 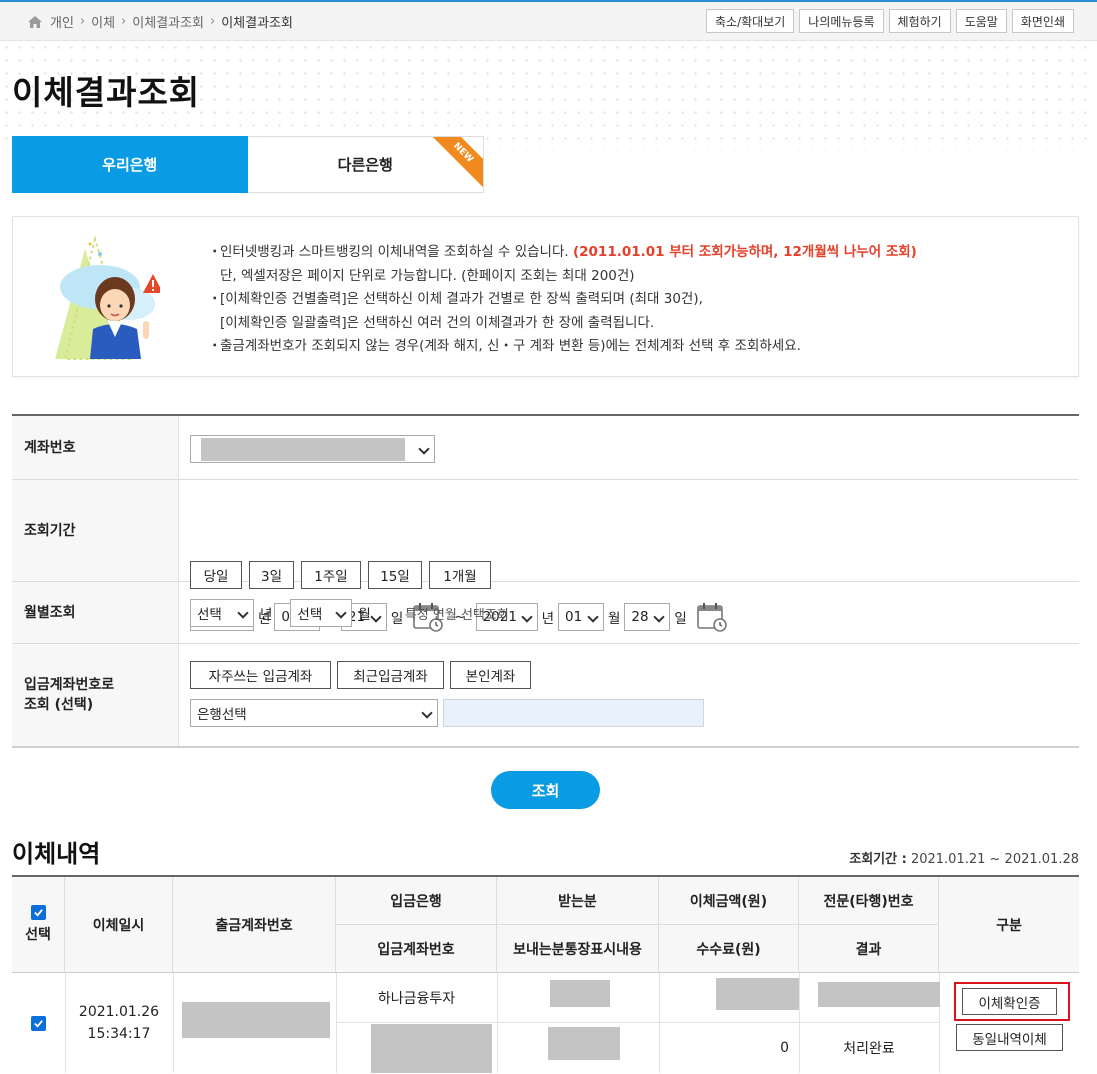 I want to click on select-header-label: 선택, so click(x=38, y=935).